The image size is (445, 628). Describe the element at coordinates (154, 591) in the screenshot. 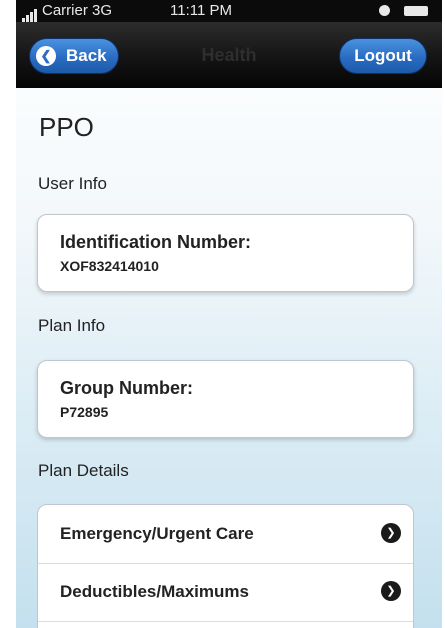

I see `list-item-label: Deductibles/Maximums` at that location.